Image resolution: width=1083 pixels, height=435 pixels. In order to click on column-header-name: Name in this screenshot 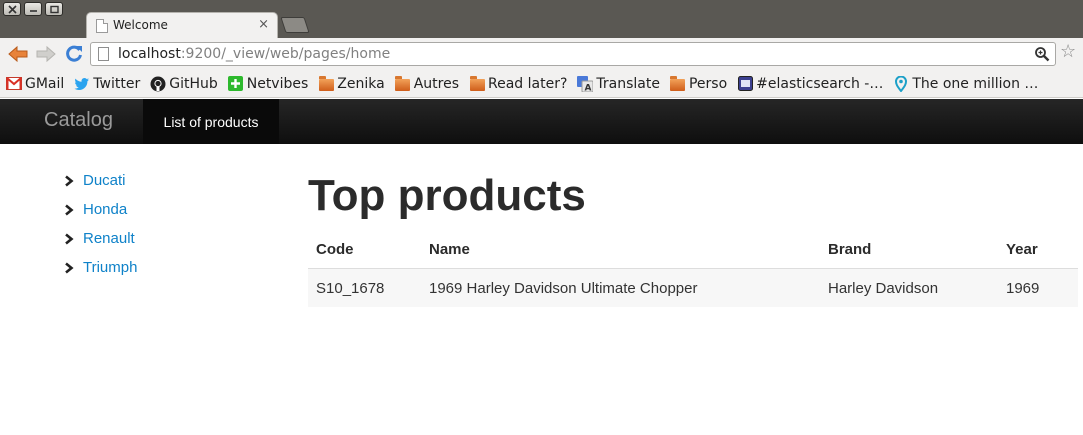, I will do `click(449, 249)`.